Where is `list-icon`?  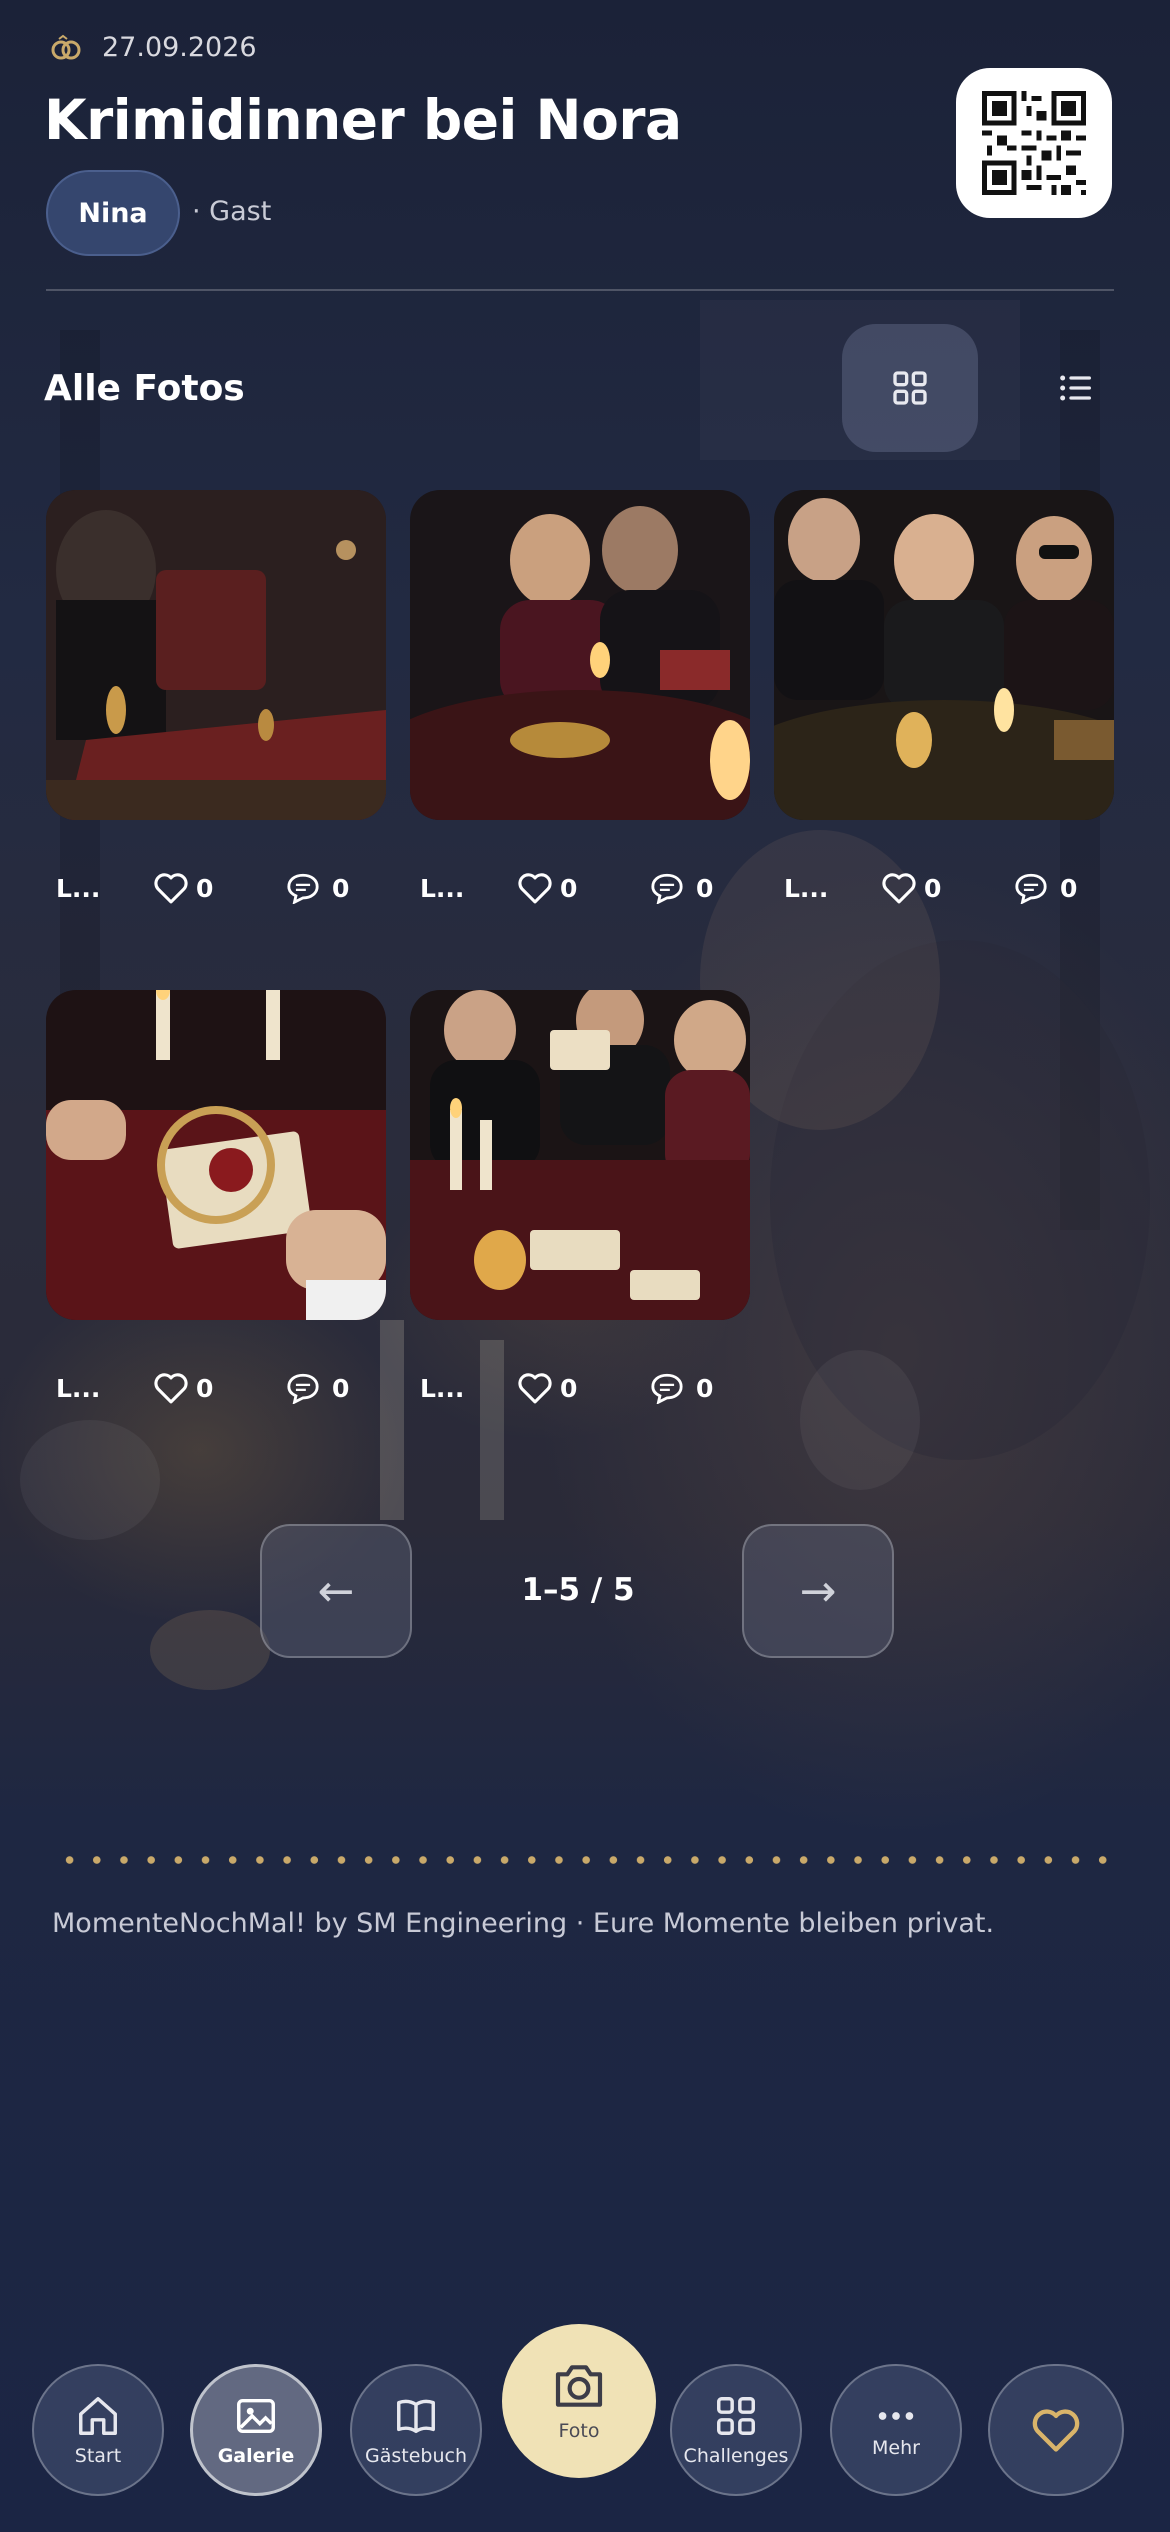
list-icon is located at coordinates (1075, 388).